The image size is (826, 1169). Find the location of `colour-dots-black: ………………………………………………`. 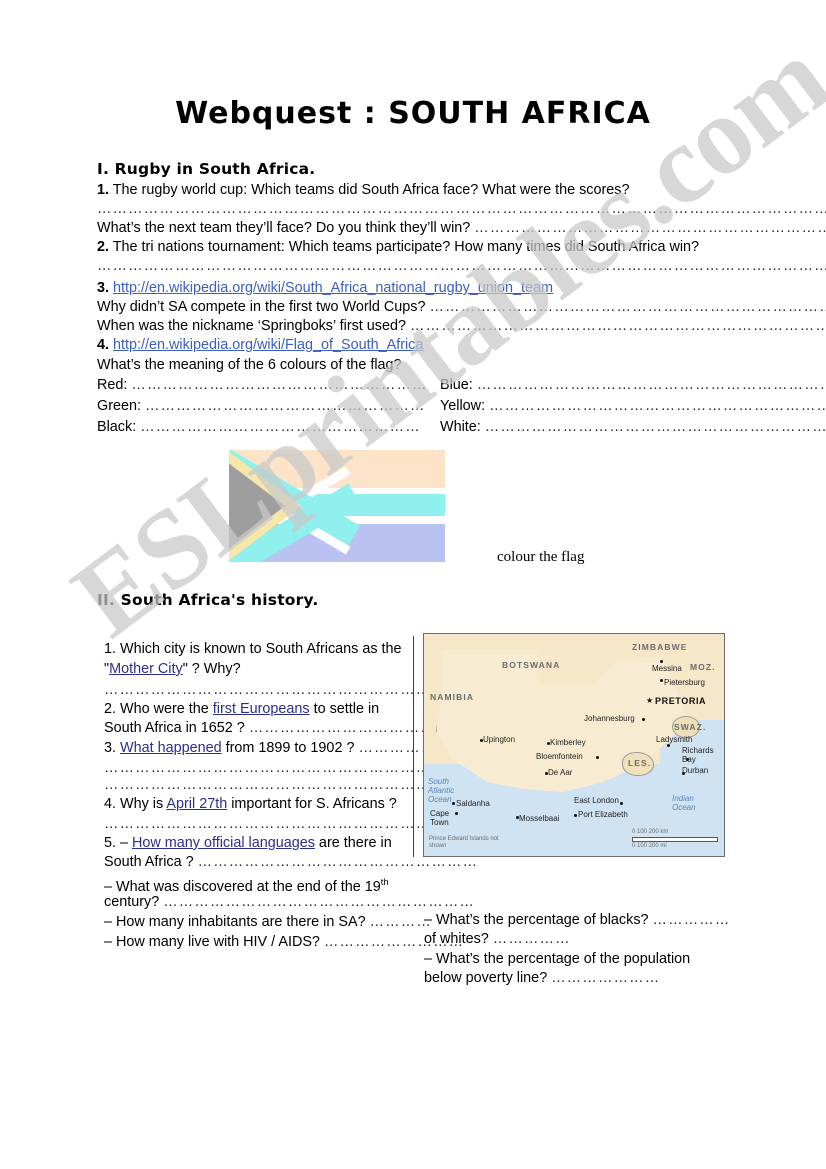

colour-dots-black: ……………………………………………… is located at coordinates (280, 427).